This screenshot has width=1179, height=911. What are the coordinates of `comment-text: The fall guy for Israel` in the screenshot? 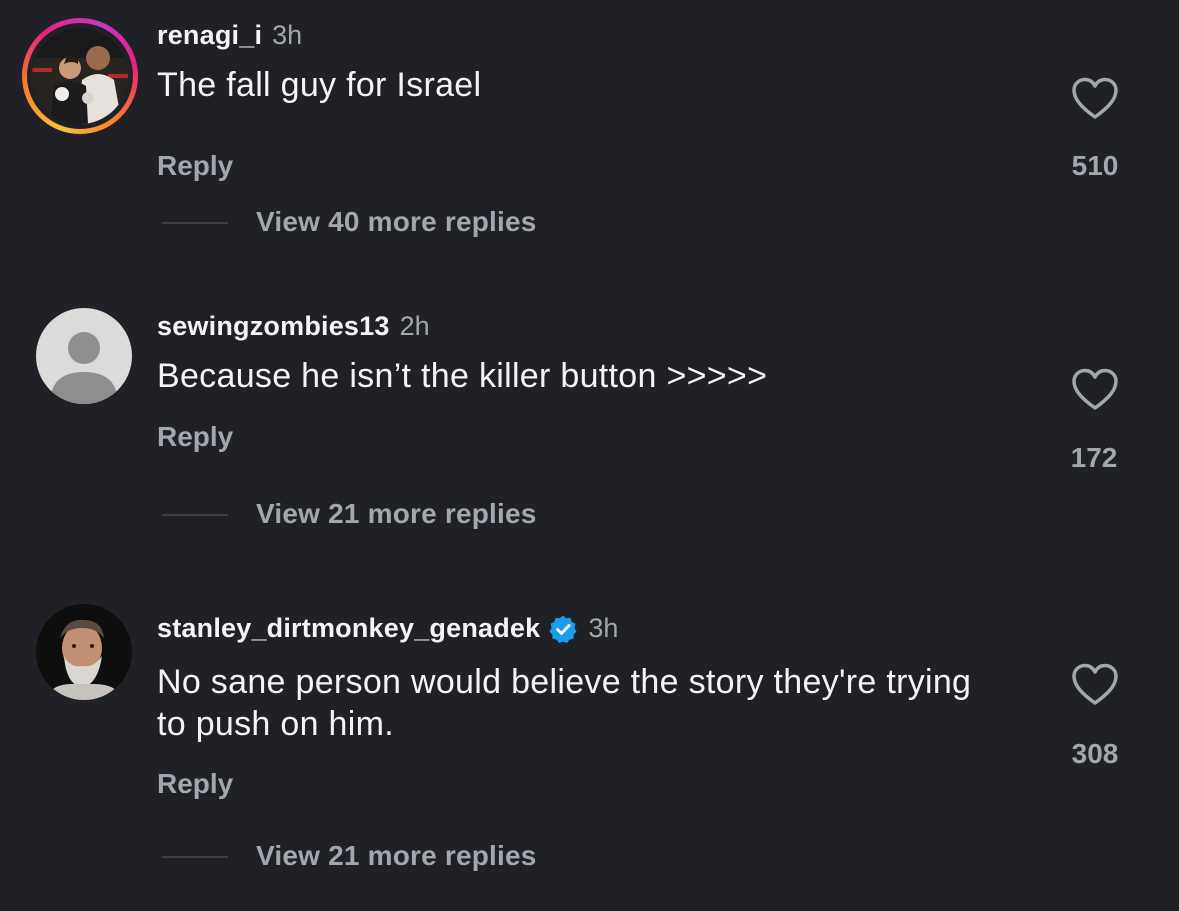 It's located at (319, 85).